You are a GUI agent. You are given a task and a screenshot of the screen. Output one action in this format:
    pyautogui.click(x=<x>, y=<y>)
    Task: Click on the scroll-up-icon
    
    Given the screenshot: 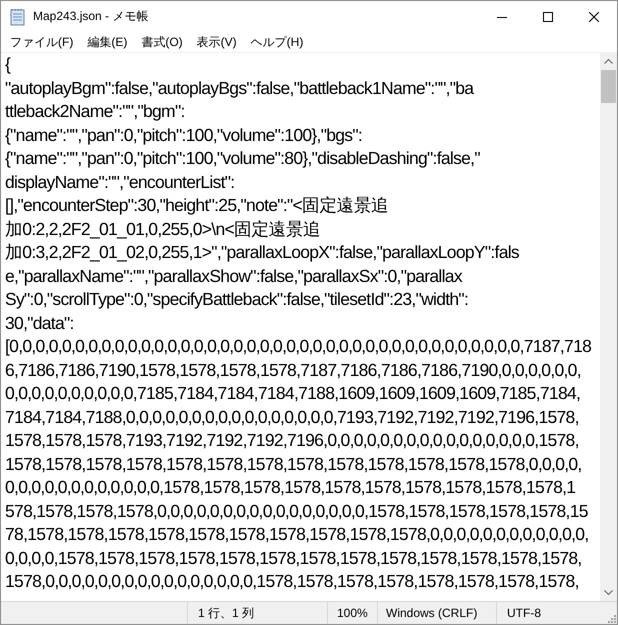 What is the action you would take?
    pyautogui.click(x=608, y=61)
    